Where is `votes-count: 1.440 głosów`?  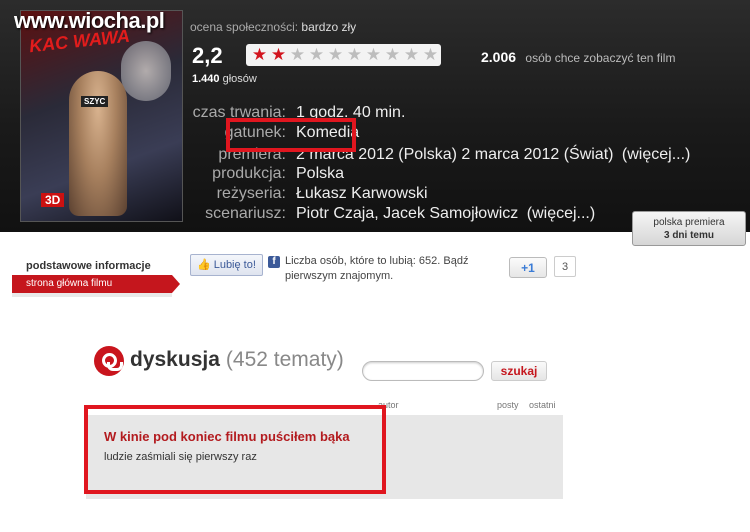 votes-count: 1.440 głosów is located at coordinates (224, 79).